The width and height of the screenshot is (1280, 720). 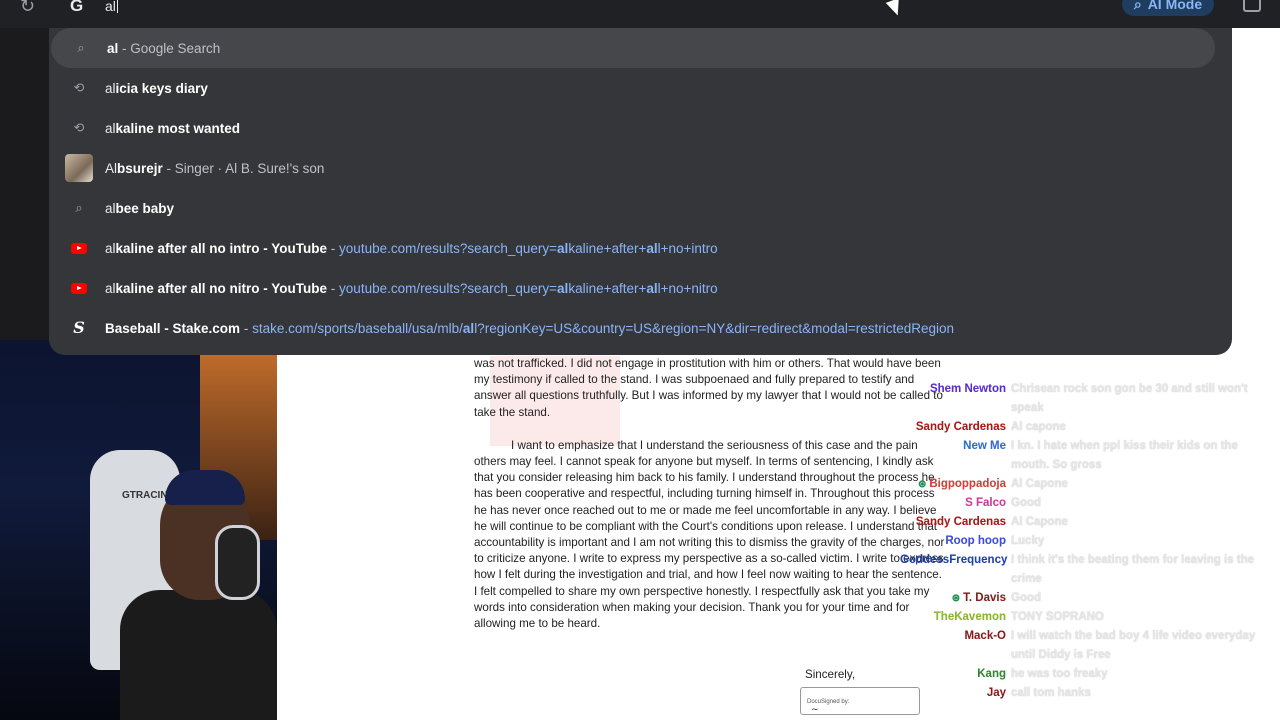 What do you see at coordinates (954, 560) in the screenshot?
I see `chat-username-text: GoddessFrequency` at bounding box center [954, 560].